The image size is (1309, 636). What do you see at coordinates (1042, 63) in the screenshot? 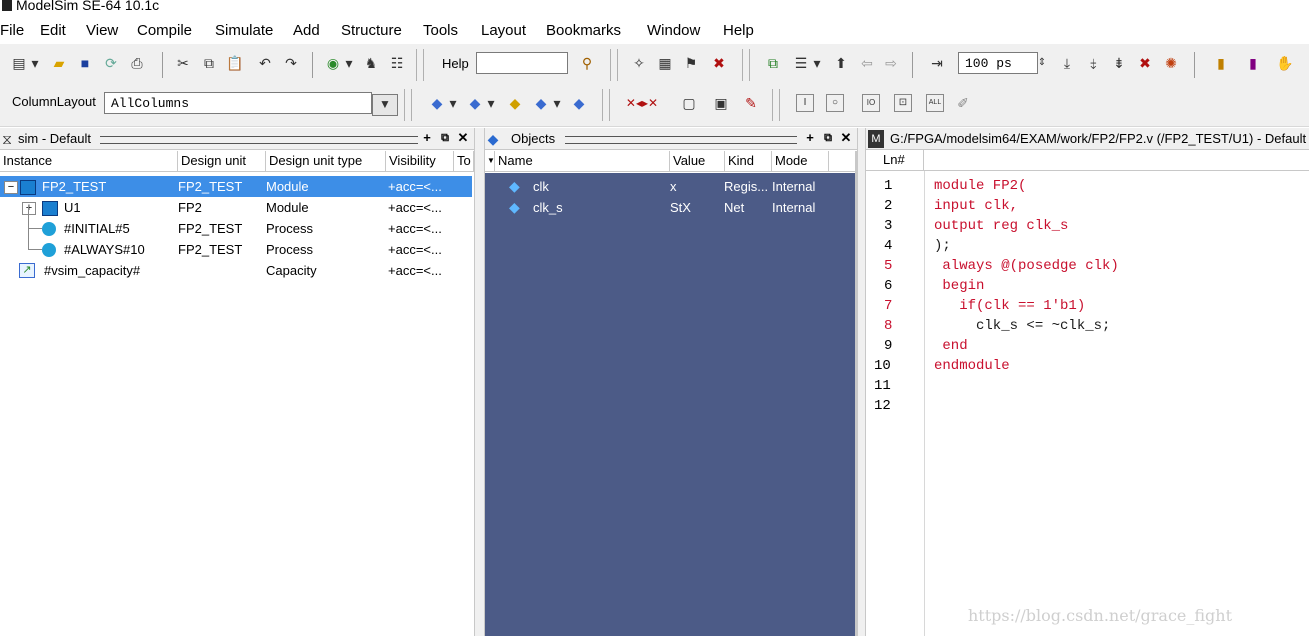
I see `run-length-spinner-icon: ⇕` at bounding box center [1042, 63].